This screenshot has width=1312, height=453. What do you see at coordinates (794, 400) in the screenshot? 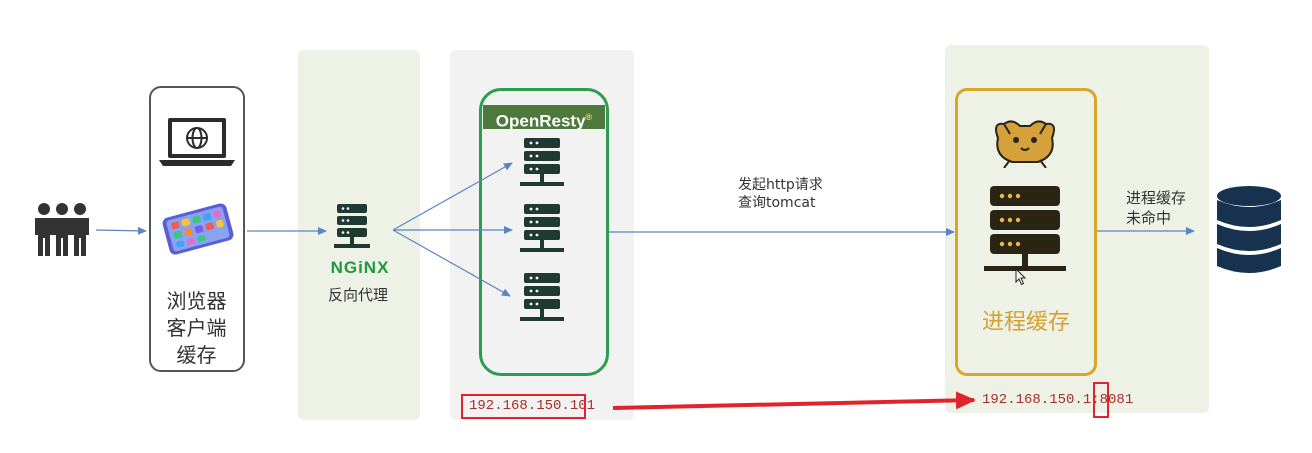
I see `red-arrow-ip-mapping` at bounding box center [794, 400].